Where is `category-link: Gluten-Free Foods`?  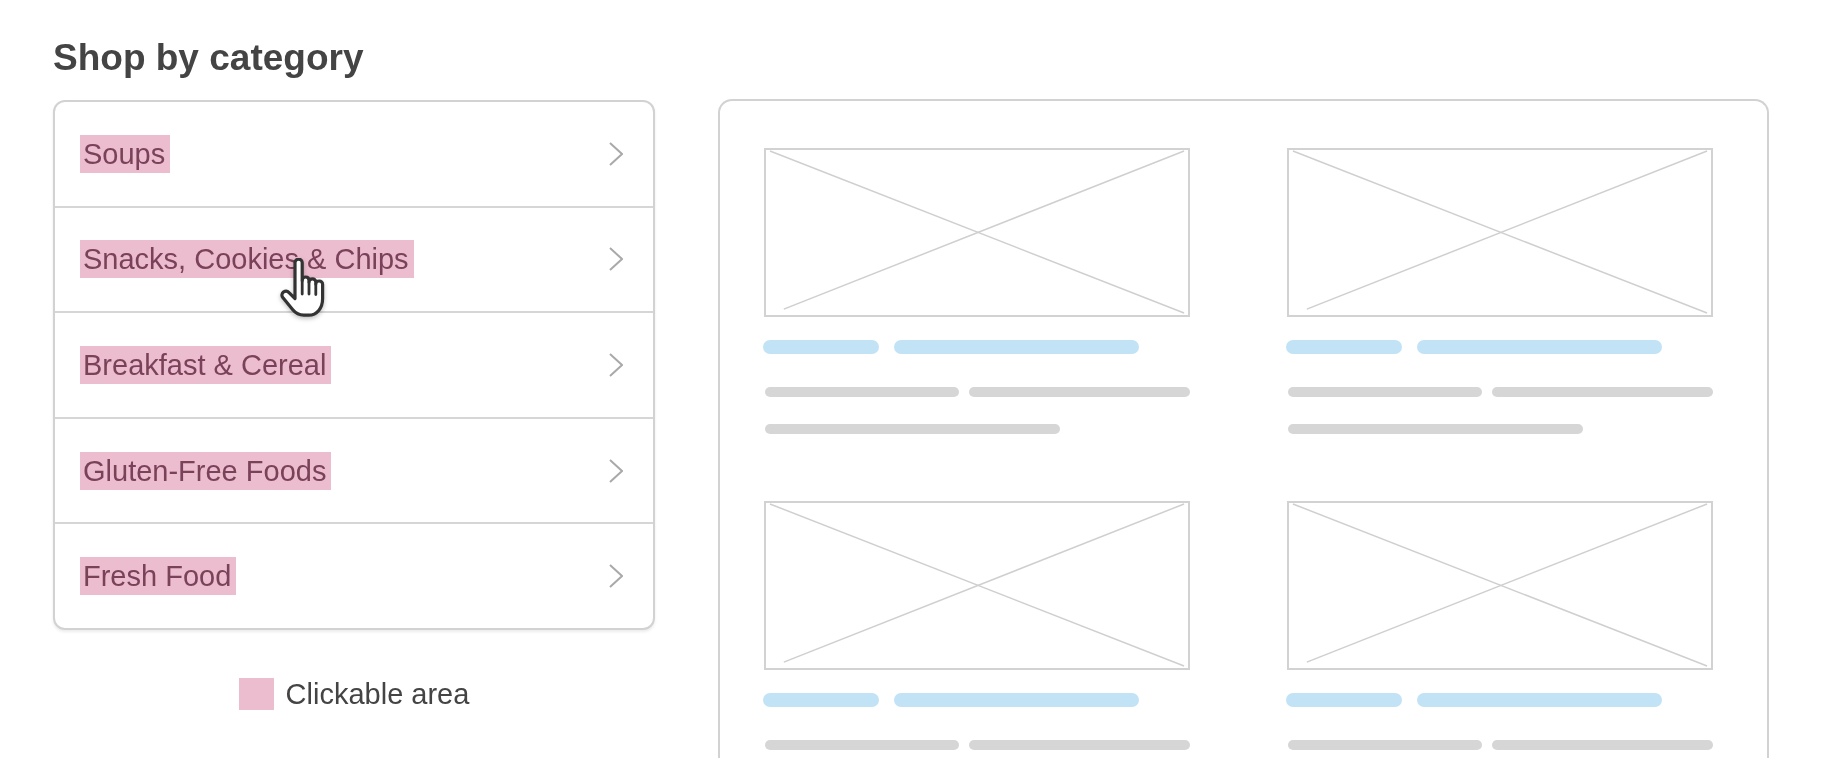 category-link: Gluten-Free Foods is located at coordinates (206, 470).